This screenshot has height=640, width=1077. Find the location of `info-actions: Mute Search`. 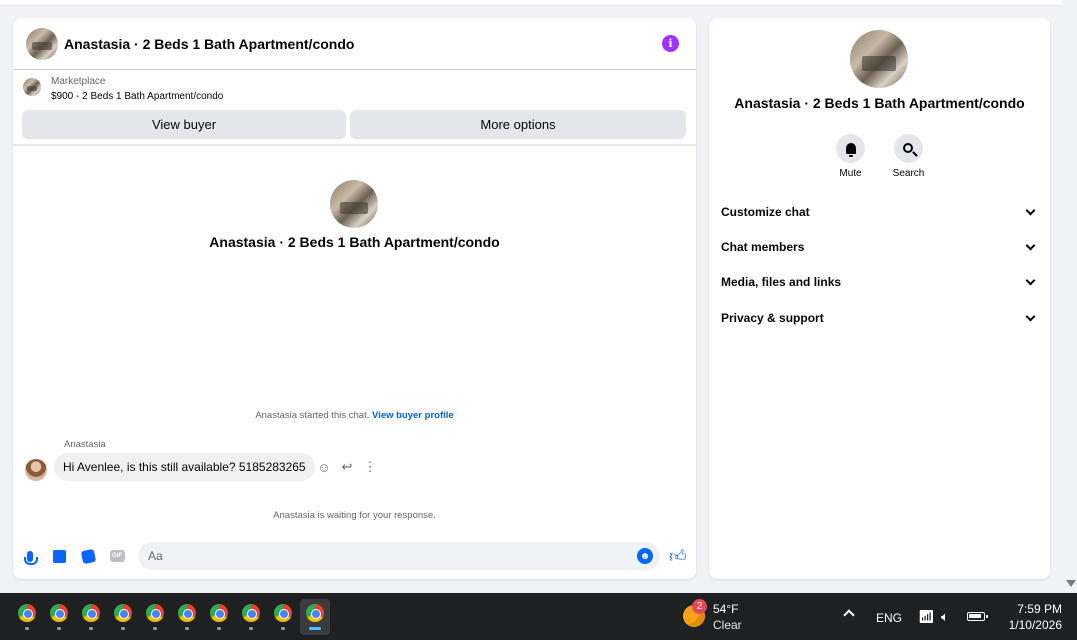

info-actions: Mute Search is located at coordinates (879, 156).